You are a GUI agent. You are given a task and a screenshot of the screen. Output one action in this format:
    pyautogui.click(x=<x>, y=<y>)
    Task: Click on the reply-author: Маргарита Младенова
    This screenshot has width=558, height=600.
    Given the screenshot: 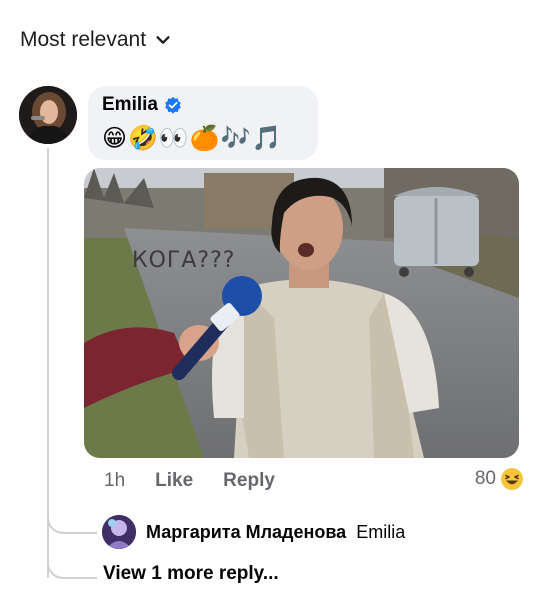 What is the action you would take?
    pyautogui.click(x=246, y=532)
    